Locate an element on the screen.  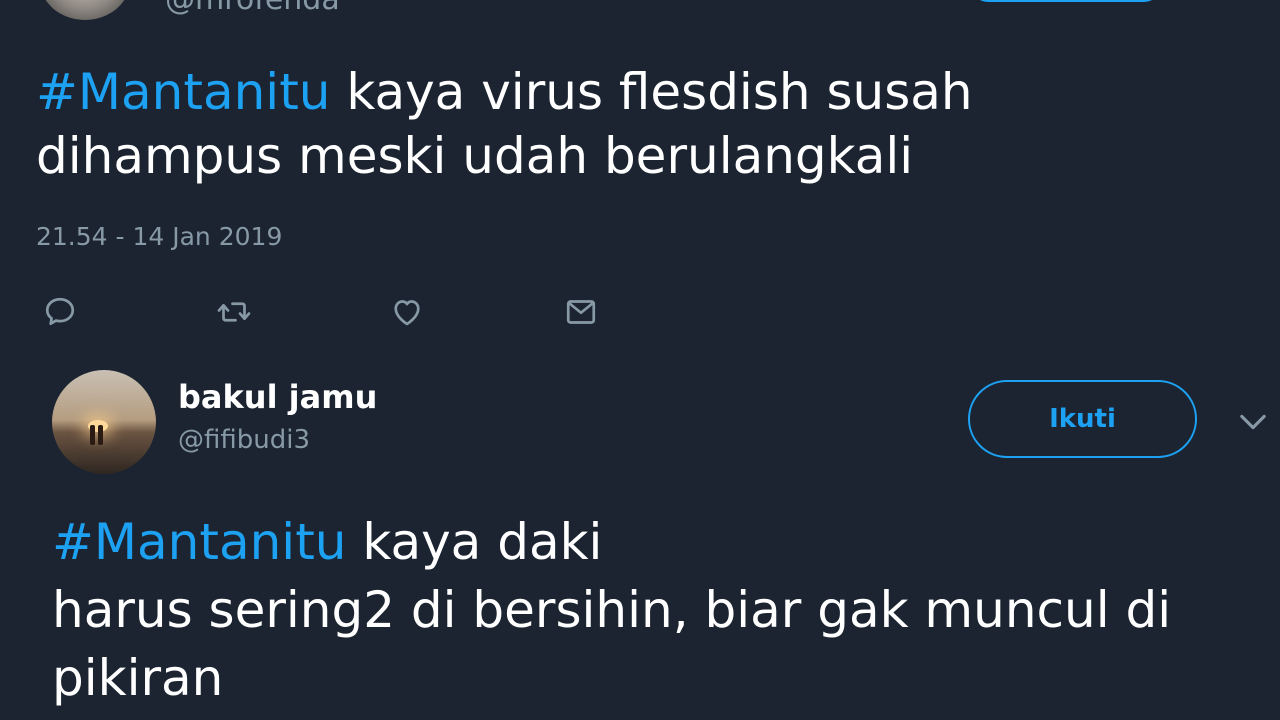
reply-icon is located at coordinates (60, 311).